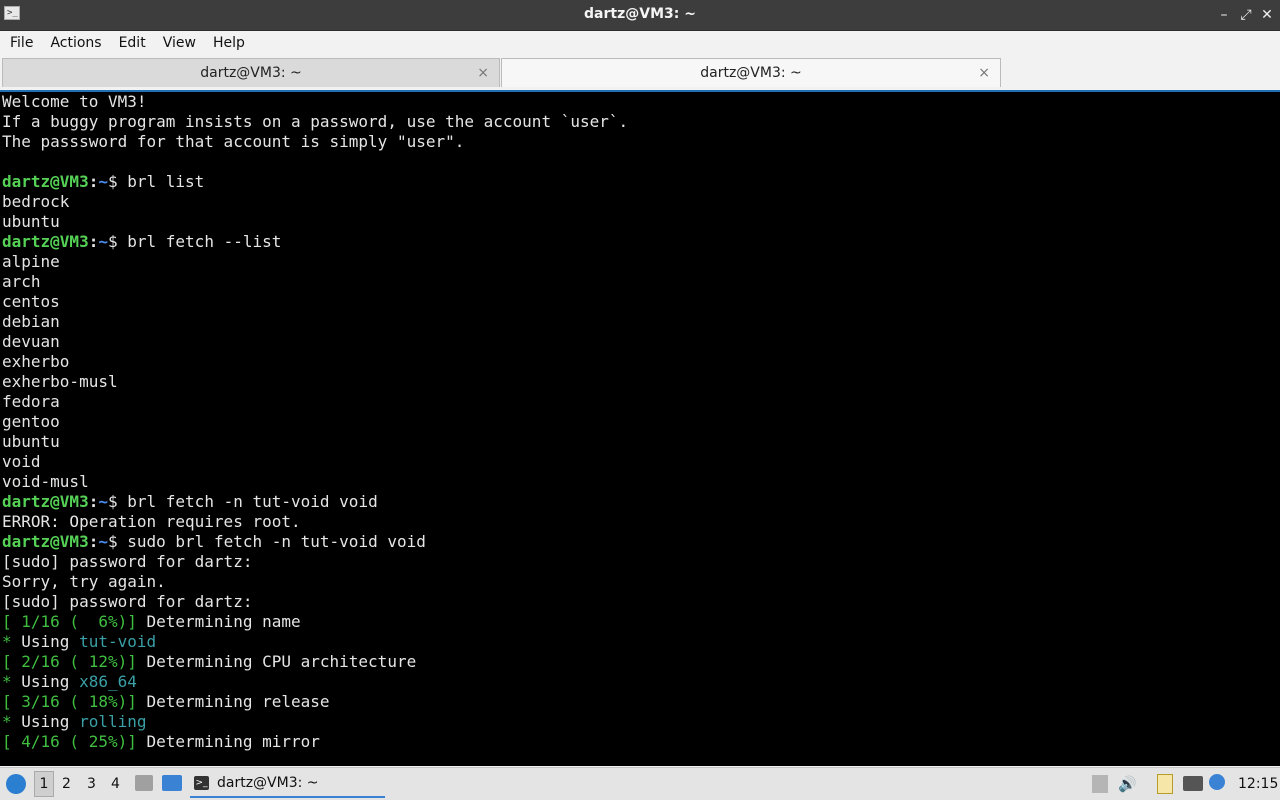 This screenshot has width=1280, height=800. I want to click on prompt-line: dartz@VM3:~$ brl list, so click(103, 181).